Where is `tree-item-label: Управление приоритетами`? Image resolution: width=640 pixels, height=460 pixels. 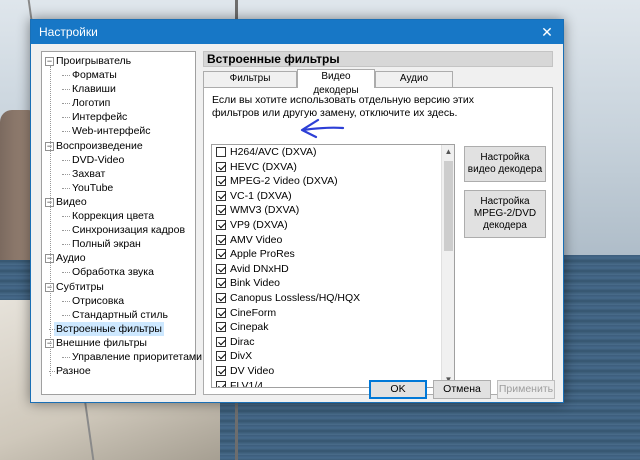
tree-item-label: Управление приоритетами is located at coordinates (137, 356).